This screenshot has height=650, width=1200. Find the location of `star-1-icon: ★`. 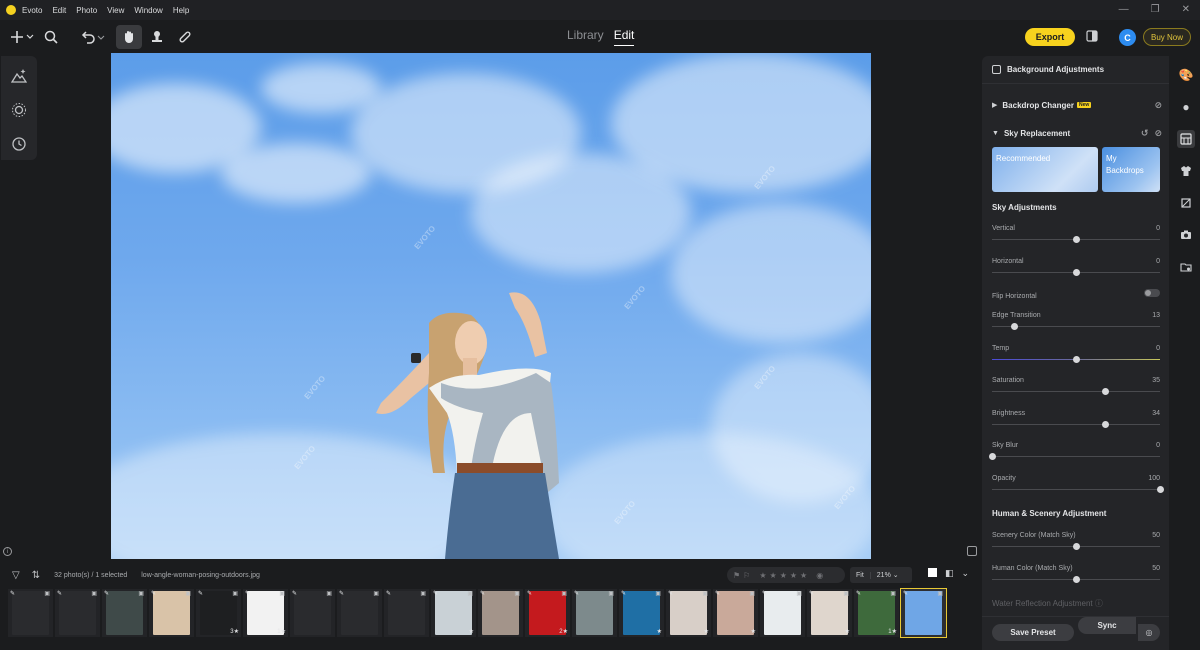

star-1-icon: ★ is located at coordinates (762, 575).